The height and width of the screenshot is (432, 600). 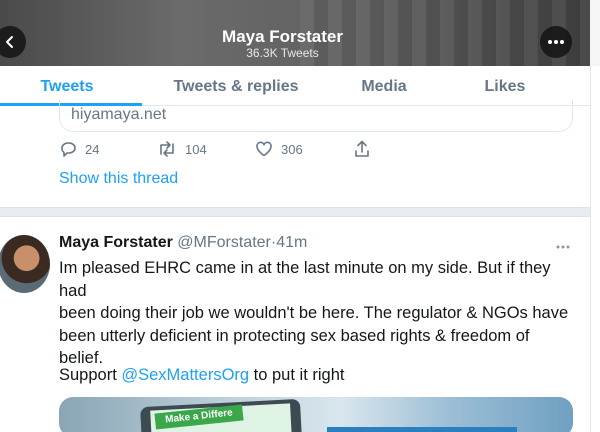 I want to click on reply-count: 24, so click(x=92, y=149).